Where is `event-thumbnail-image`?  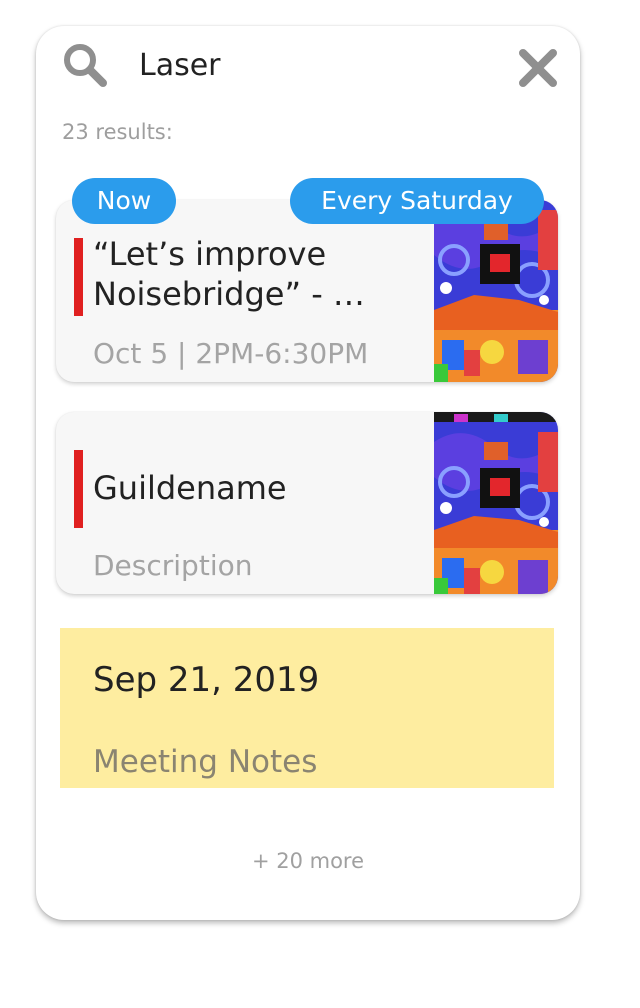
event-thumbnail-image is located at coordinates (496, 291).